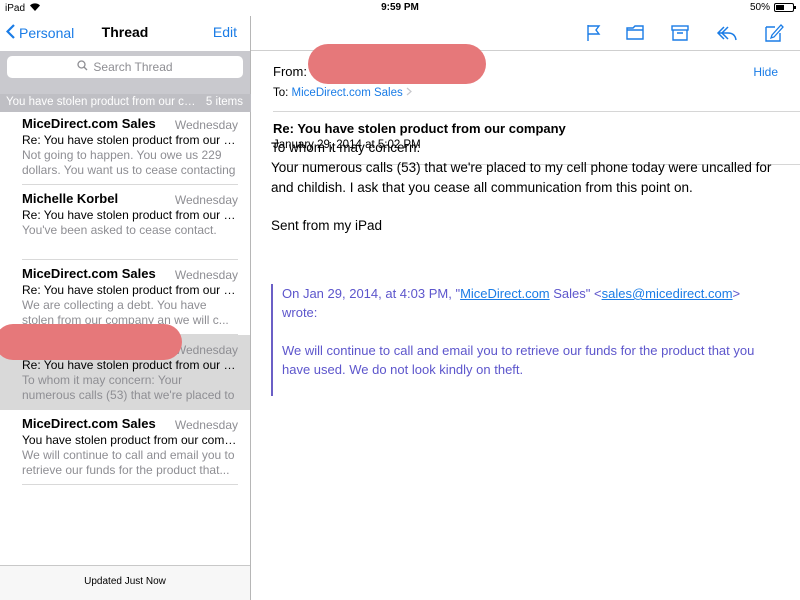 The height and width of the screenshot is (600, 800). I want to click on status-bar: iPad 9:59 PM 50%, so click(400, 8).